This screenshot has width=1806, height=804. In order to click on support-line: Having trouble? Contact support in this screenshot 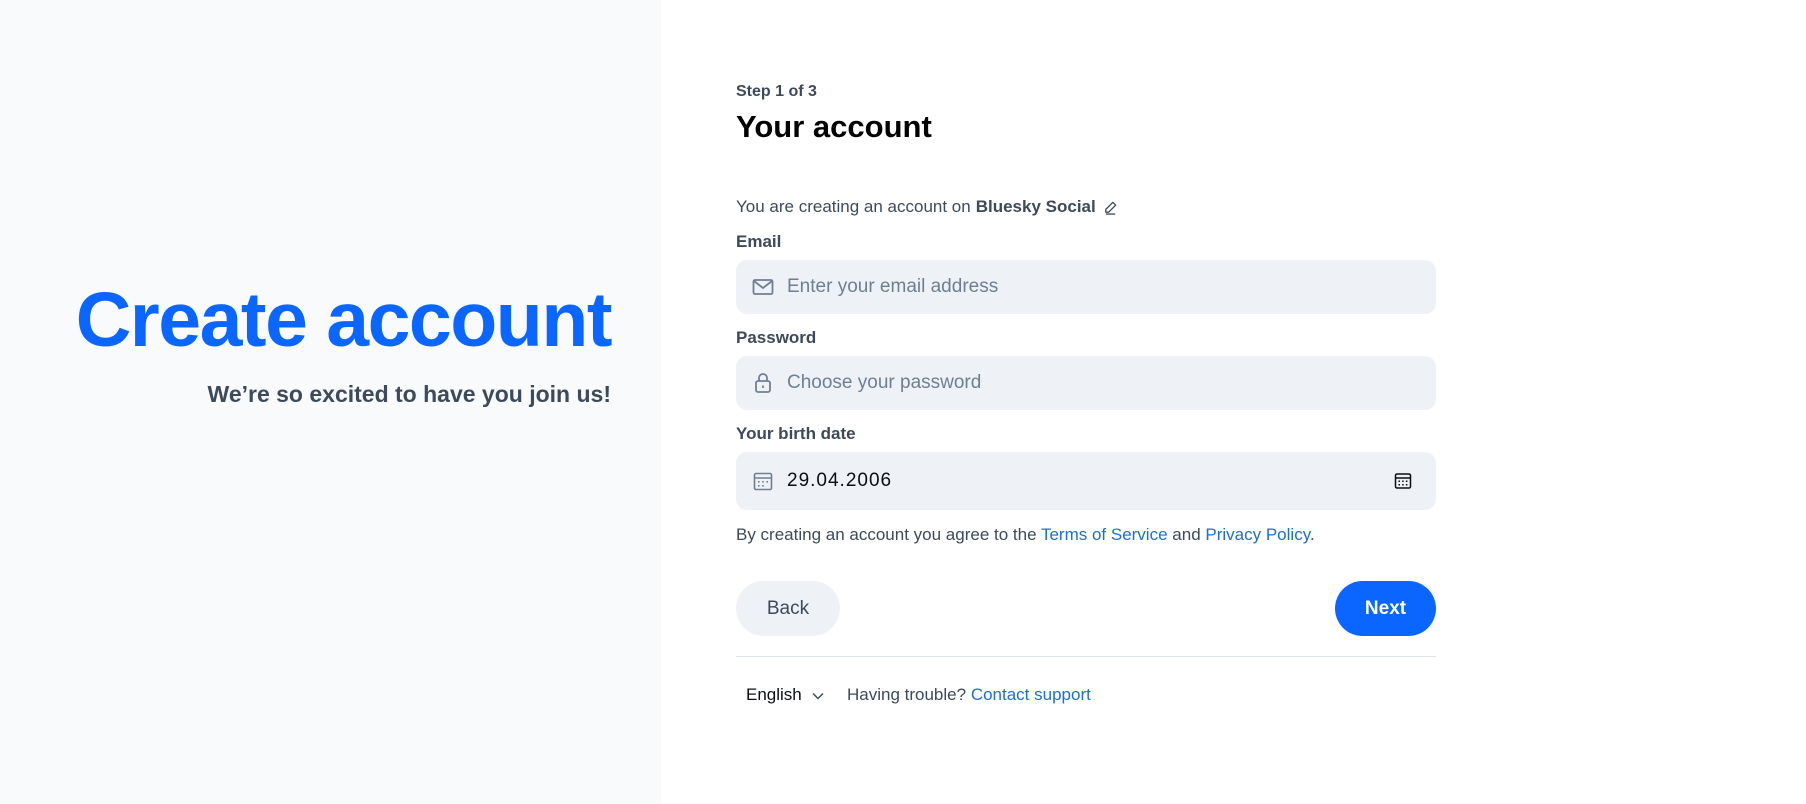, I will do `click(969, 695)`.